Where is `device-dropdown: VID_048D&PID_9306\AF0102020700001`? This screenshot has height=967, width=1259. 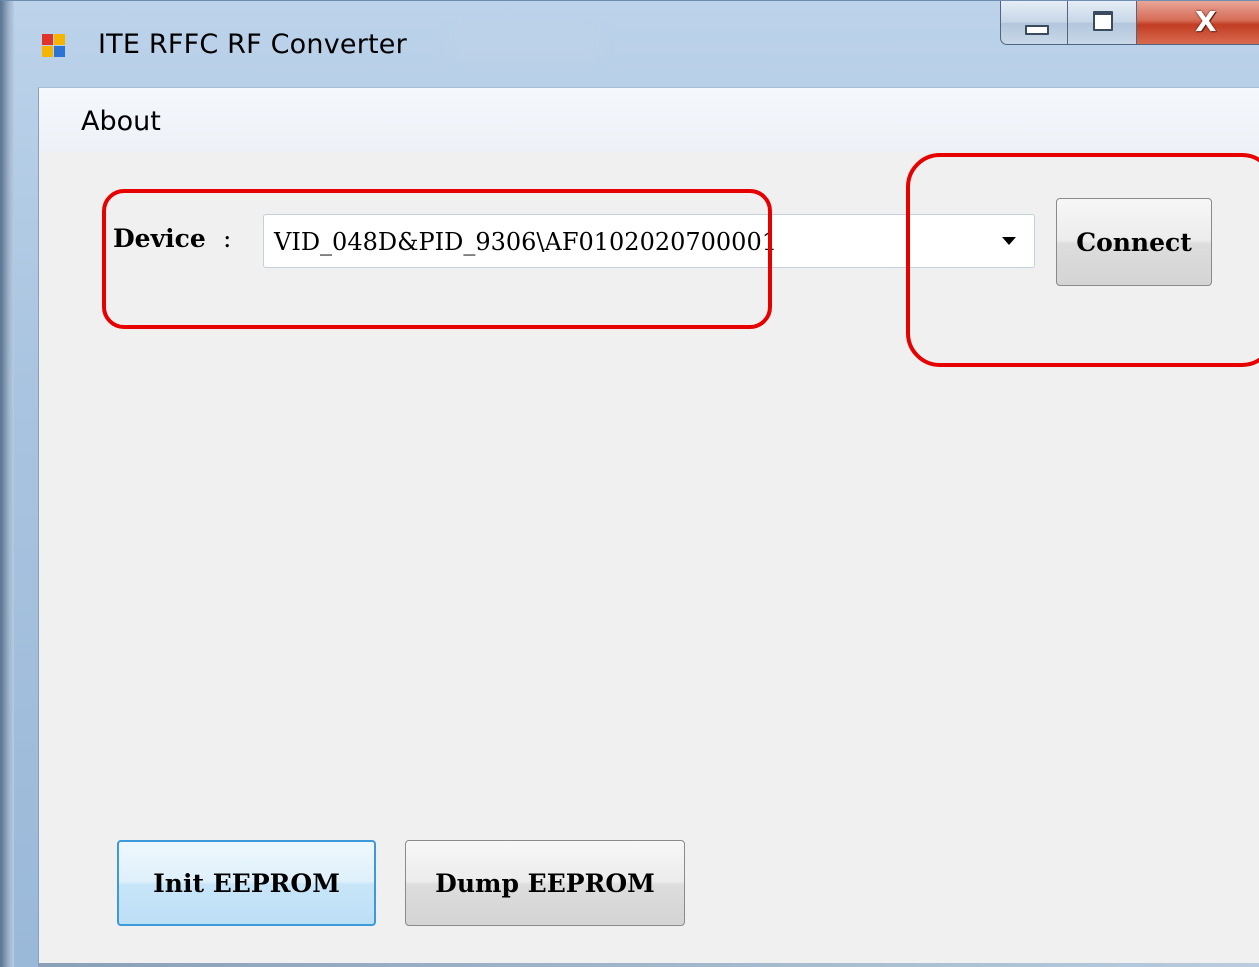 device-dropdown: VID_048D&PID_9306\AF0102020700001 is located at coordinates (649, 241).